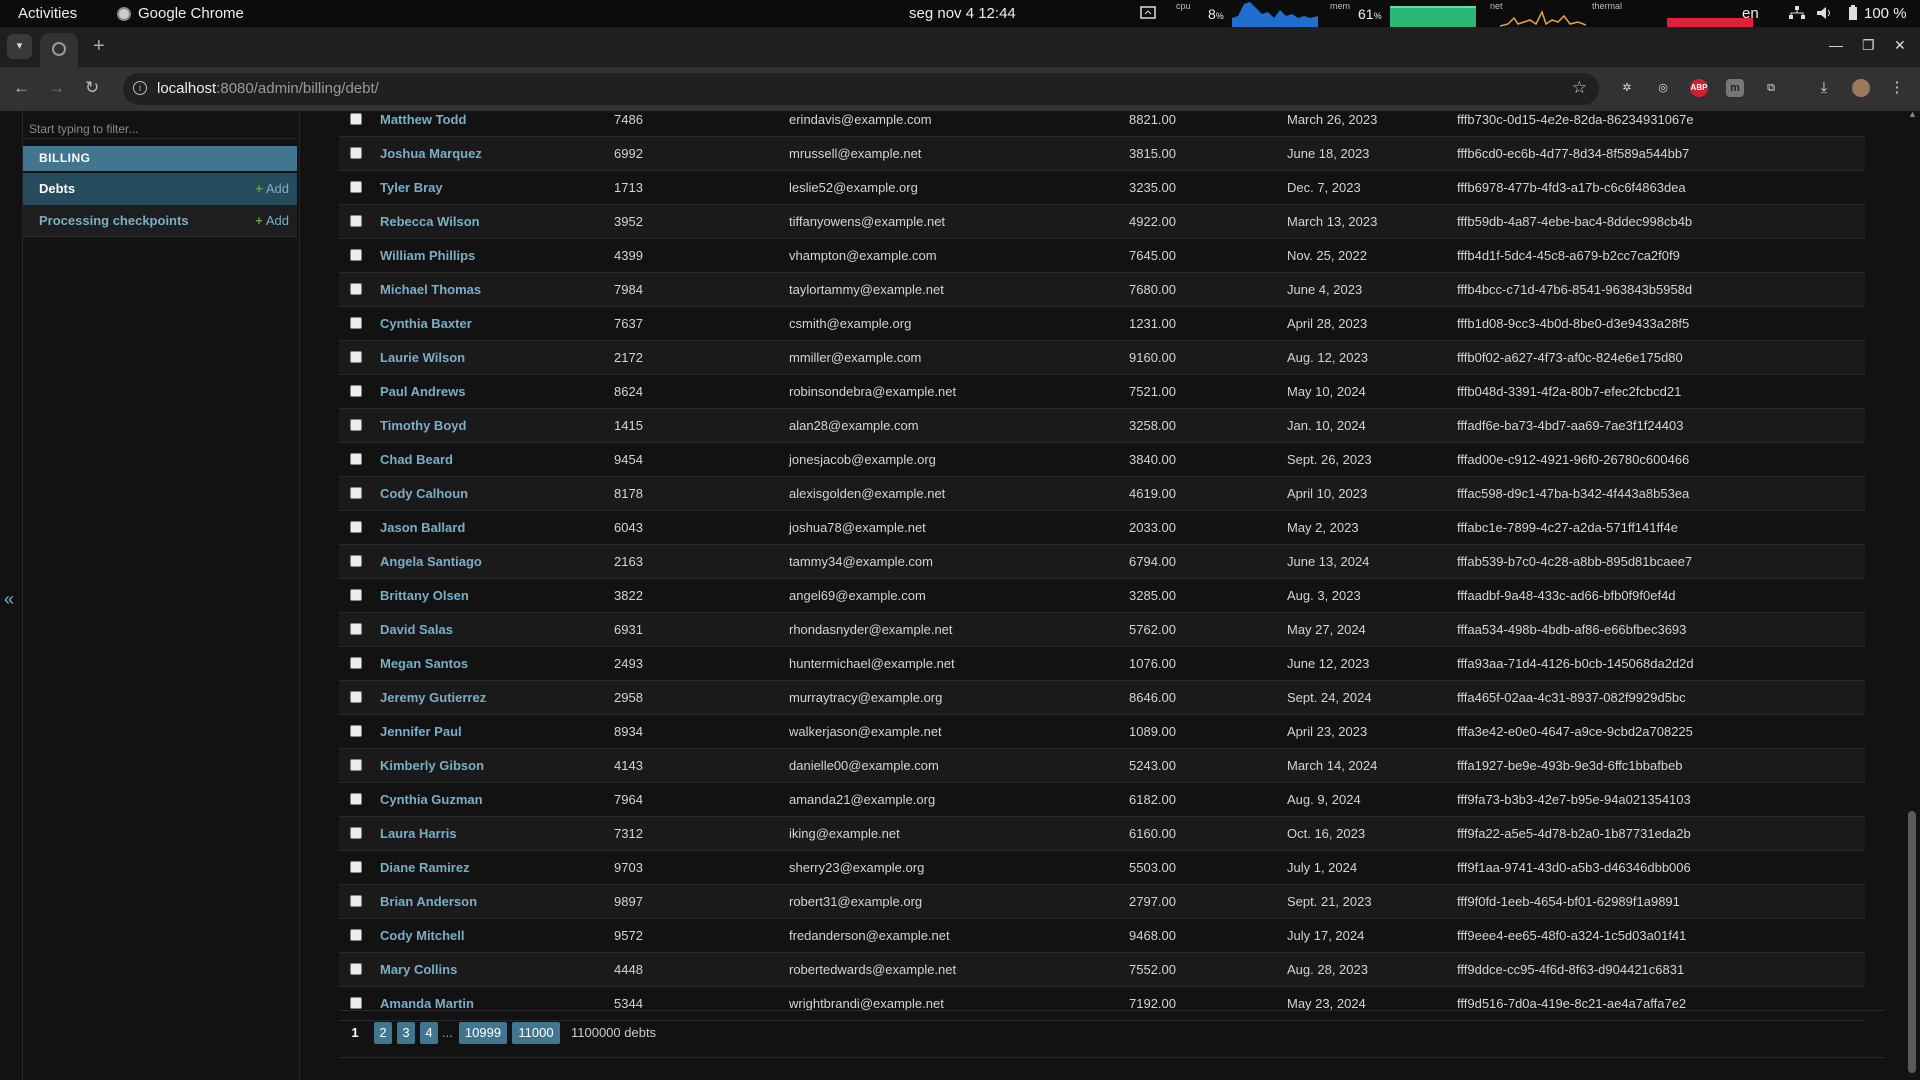  I want to click on address-bar: i localhost:8080/admin/billing/debt/ ☆, so click(861, 89).